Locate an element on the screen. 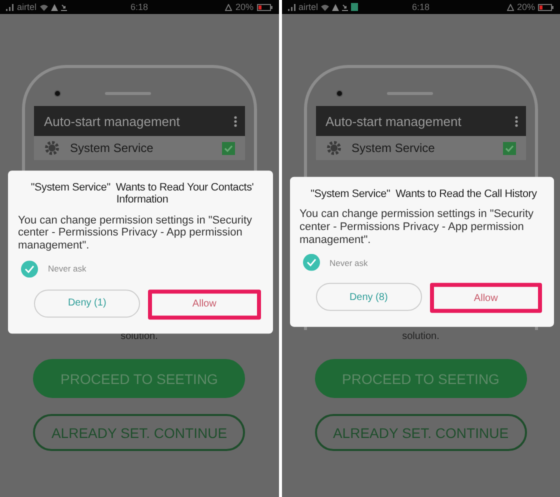  deny-button: Deny (1) is located at coordinates (87, 303).